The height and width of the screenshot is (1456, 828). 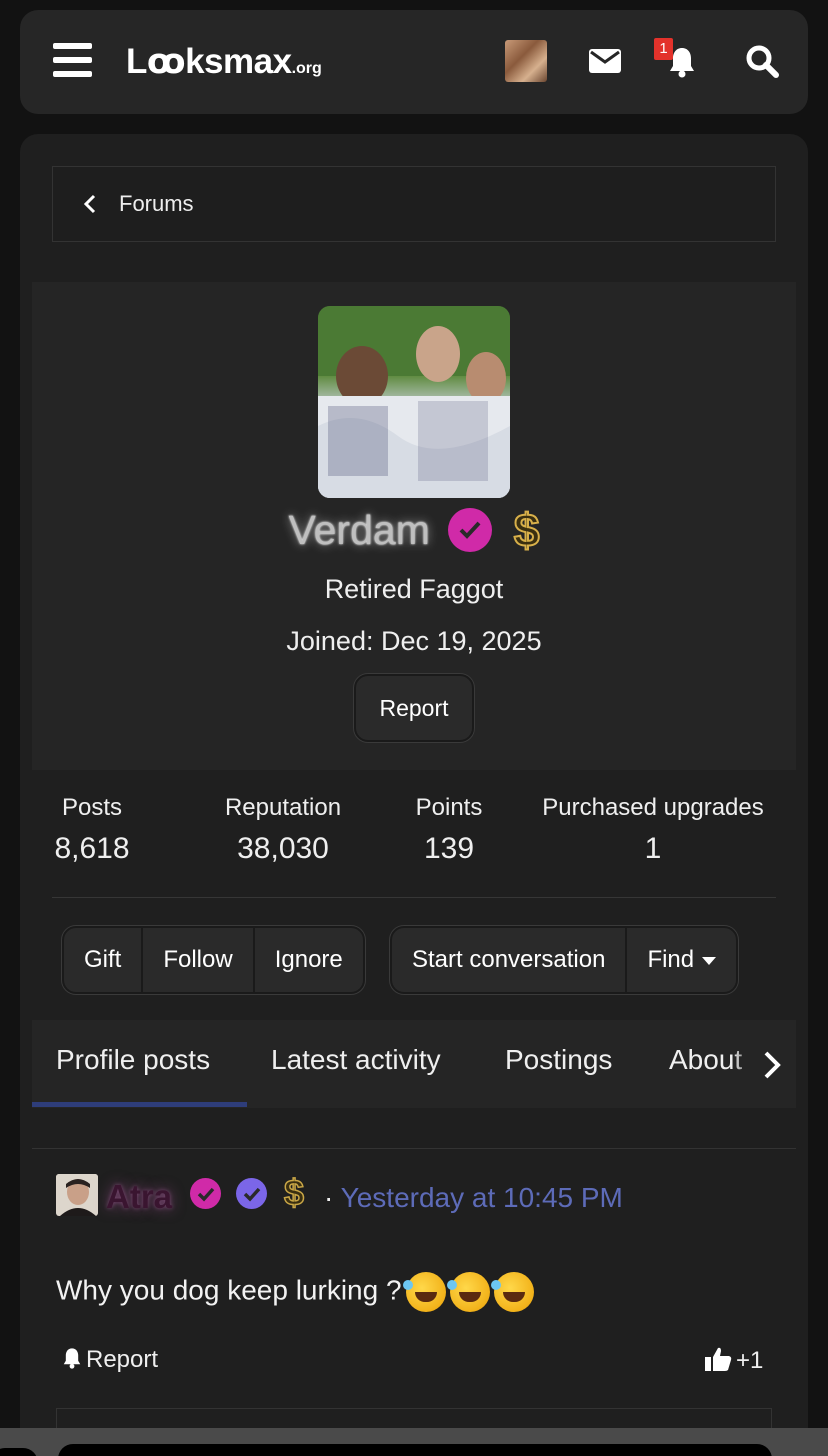 What do you see at coordinates (750, 1360) in the screenshot?
I see `reaction-score: +1` at bounding box center [750, 1360].